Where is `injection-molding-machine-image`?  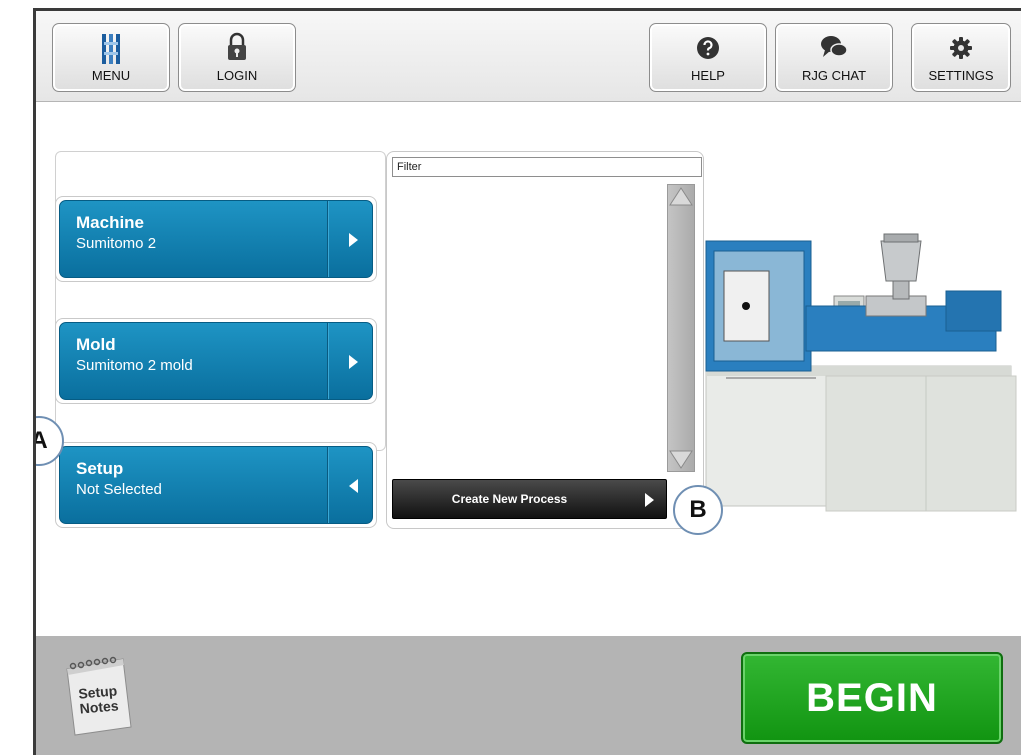 injection-molding-machine-image is located at coordinates (861, 372).